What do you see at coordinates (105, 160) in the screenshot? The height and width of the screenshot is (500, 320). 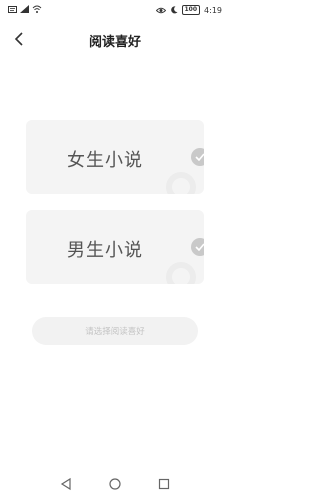 I see `option-label-female: 女生小说` at bounding box center [105, 160].